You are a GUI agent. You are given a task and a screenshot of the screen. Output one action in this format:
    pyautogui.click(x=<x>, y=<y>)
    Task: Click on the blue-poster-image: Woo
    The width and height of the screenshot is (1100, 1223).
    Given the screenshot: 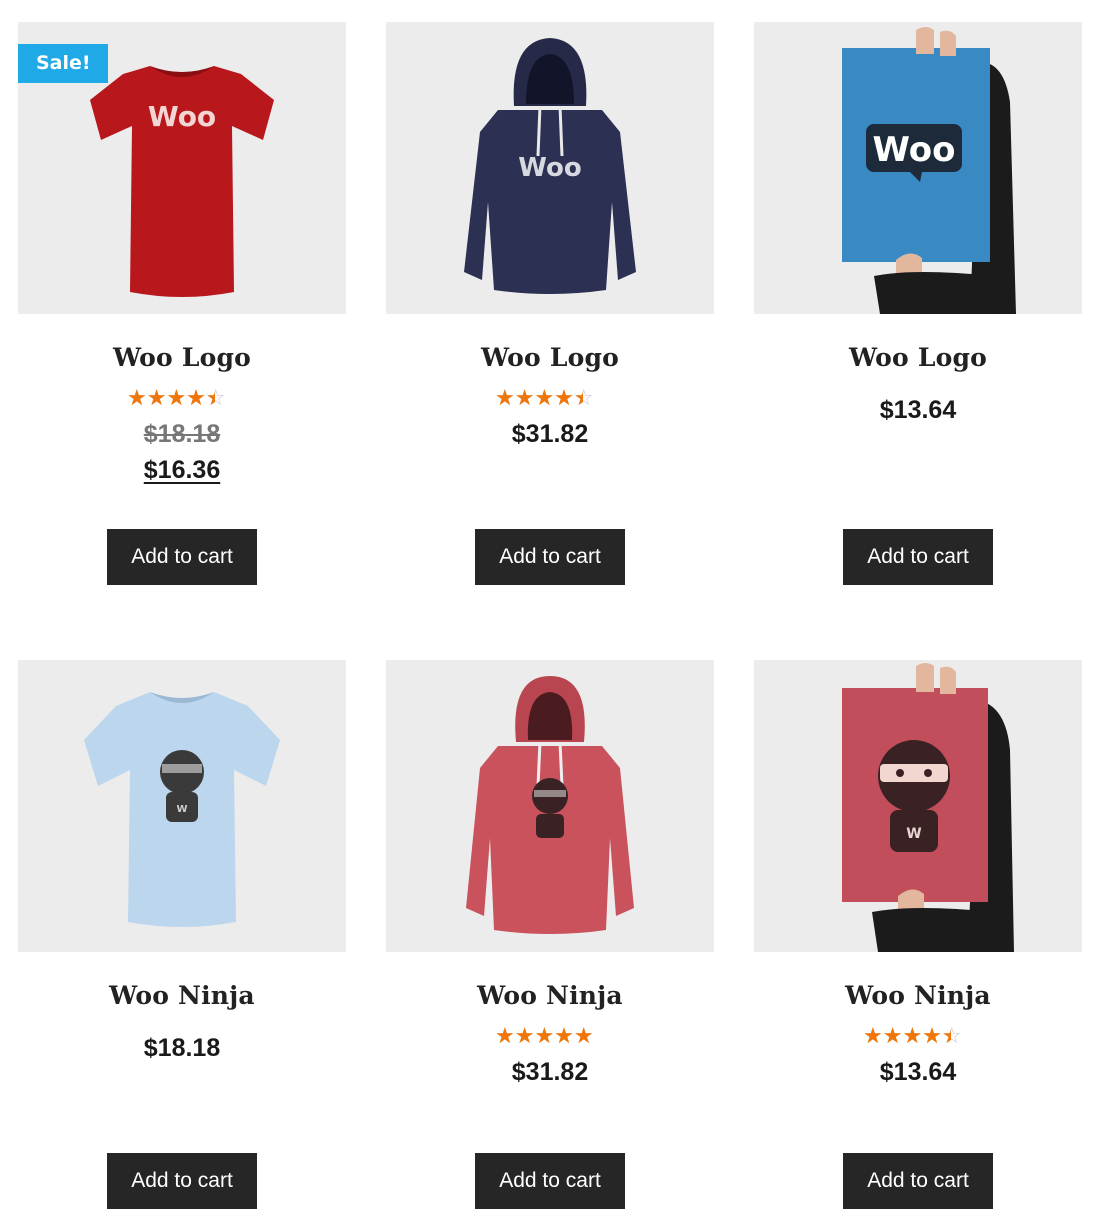 What is the action you would take?
    pyautogui.click(x=929, y=170)
    